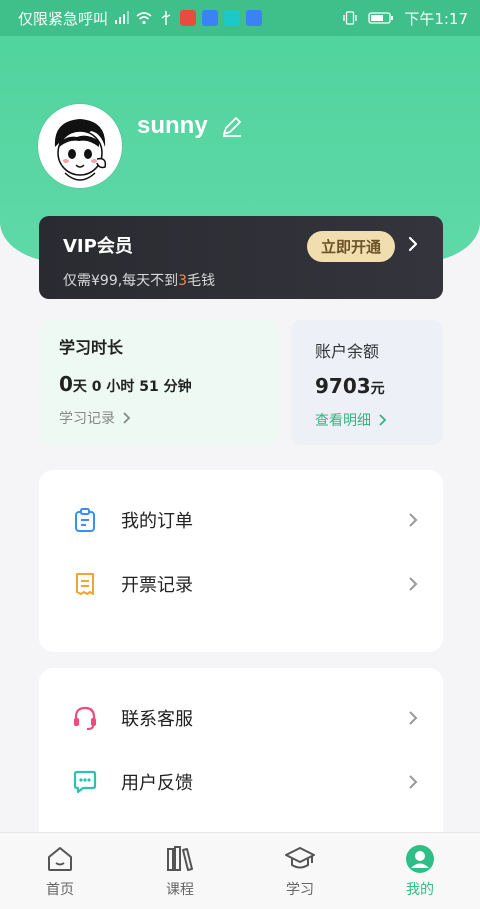  What do you see at coordinates (157, 719) in the screenshot?
I see `menu-item-label: 联系客服` at bounding box center [157, 719].